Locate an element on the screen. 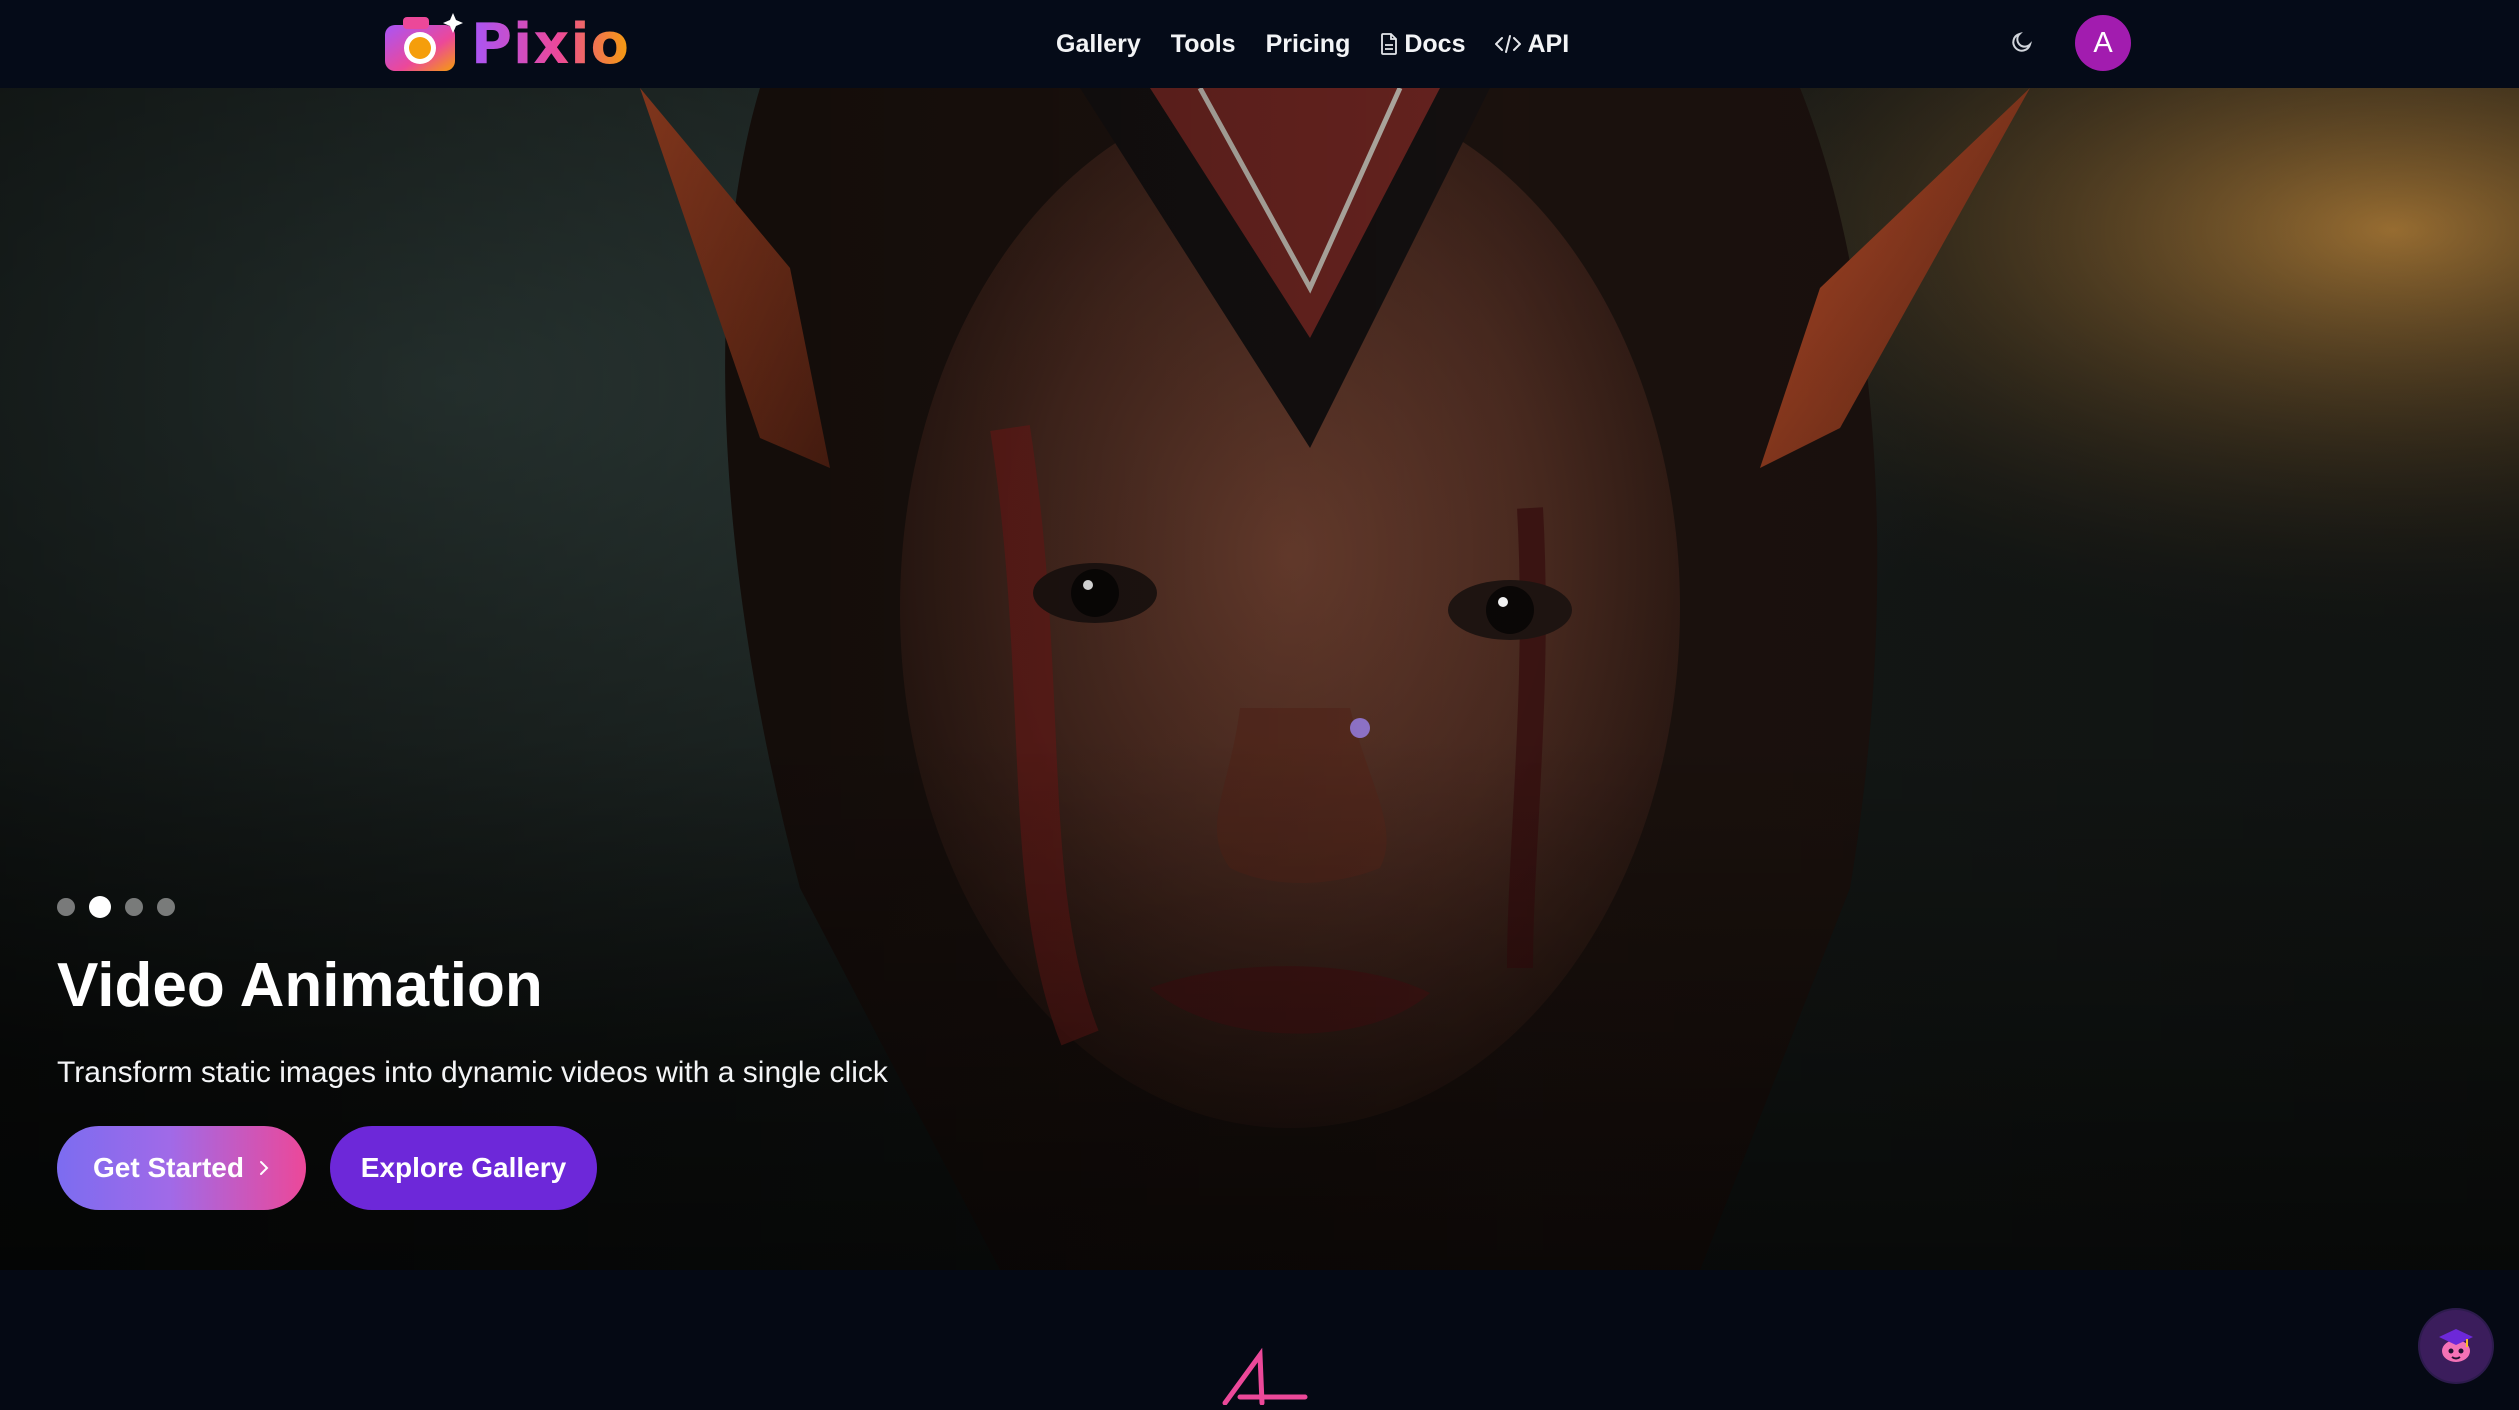 The height and width of the screenshot is (1410, 2519). nav-link-api: API is located at coordinates (1532, 44).